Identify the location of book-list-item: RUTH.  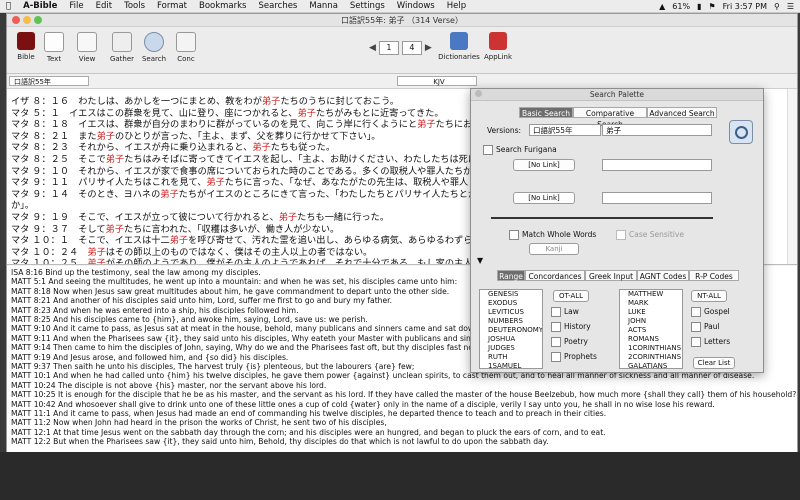
(513, 357).